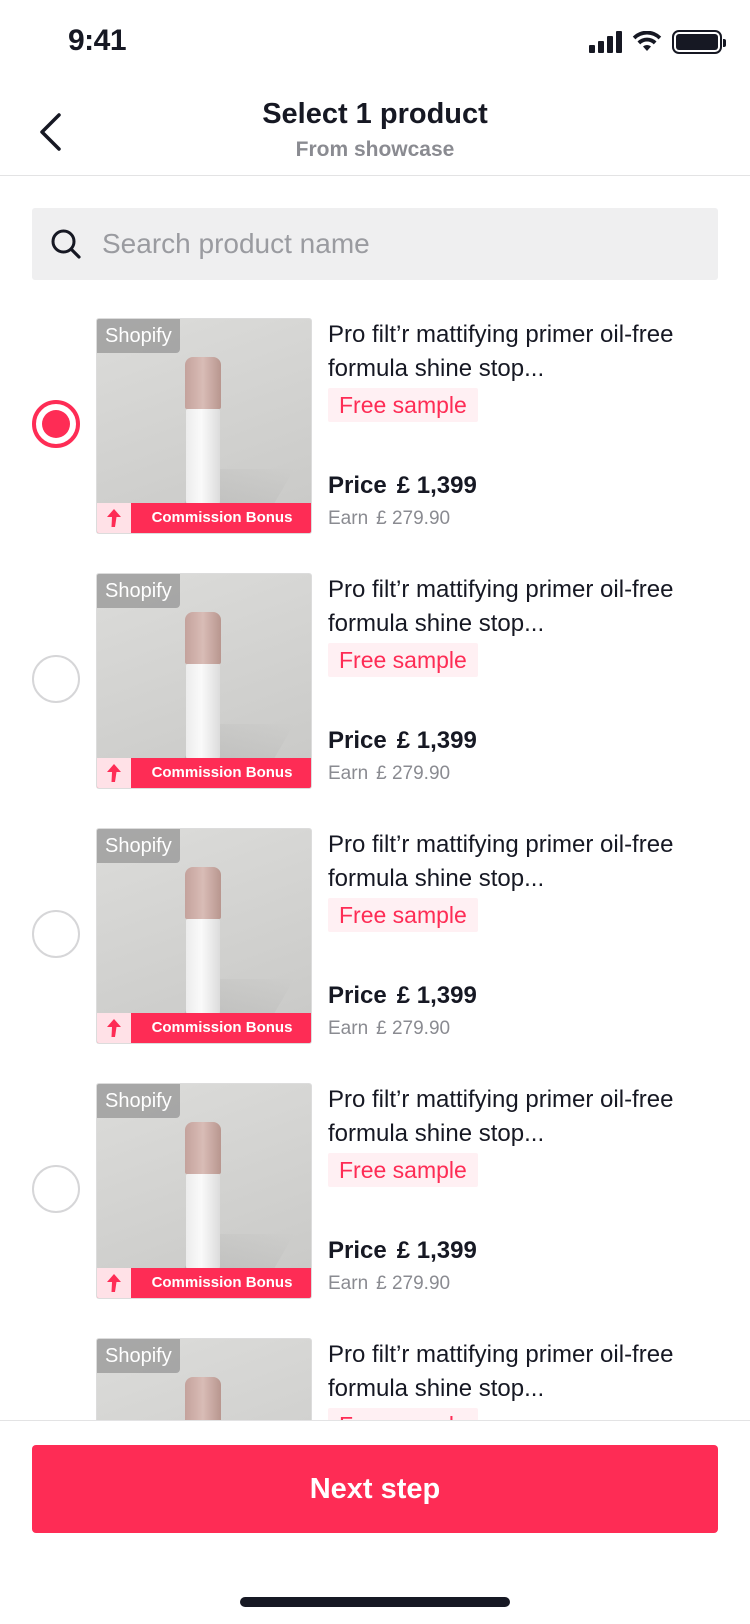 This screenshot has width=750, height=1624. I want to click on cellular-signal-icon, so click(605, 42).